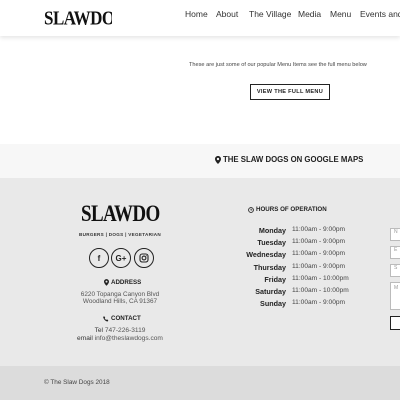  I want to click on hours-day: Sunday, so click(273, 303).